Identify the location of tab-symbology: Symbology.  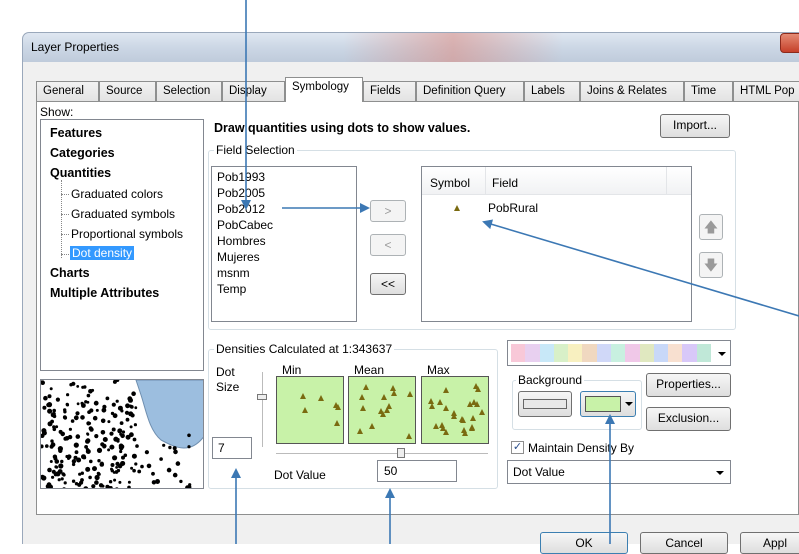
(324, 89).